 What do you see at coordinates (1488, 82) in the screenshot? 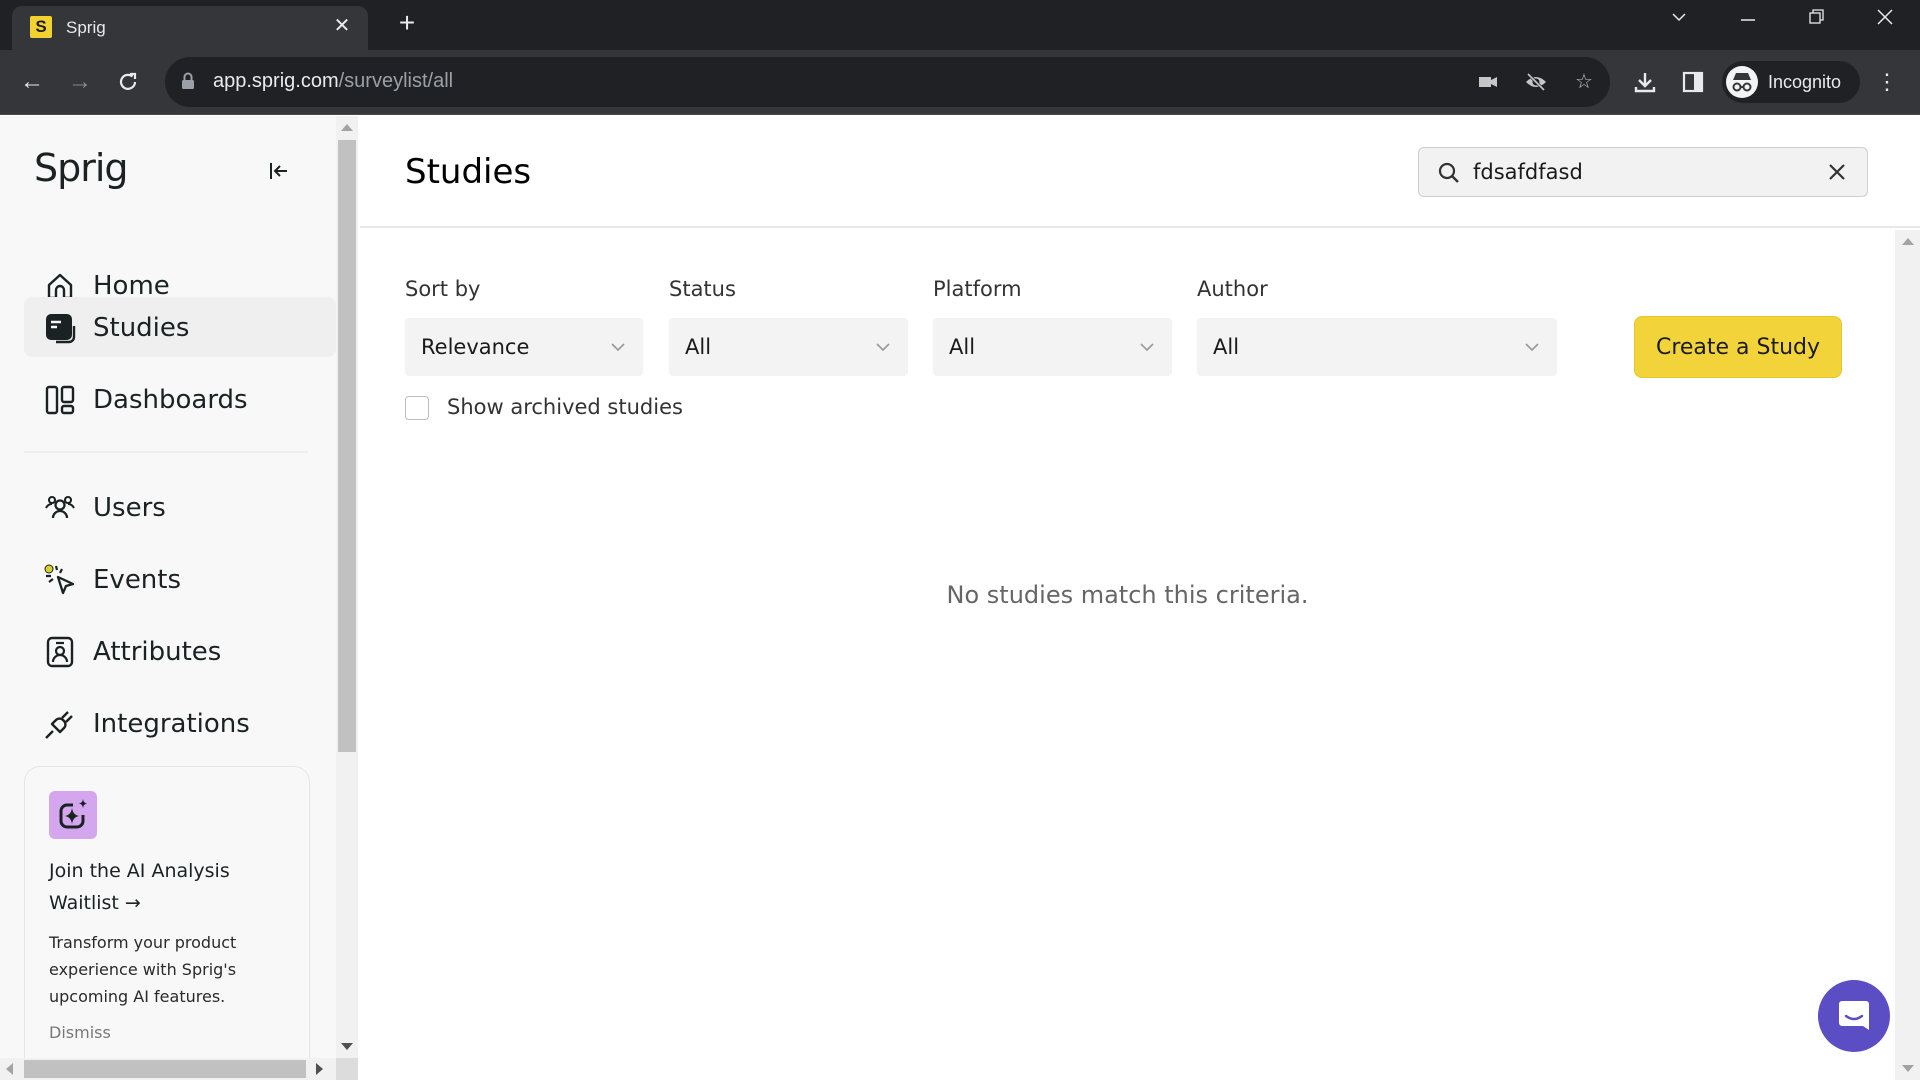
I see `camera-icon` at bounding box center [1488, 82].